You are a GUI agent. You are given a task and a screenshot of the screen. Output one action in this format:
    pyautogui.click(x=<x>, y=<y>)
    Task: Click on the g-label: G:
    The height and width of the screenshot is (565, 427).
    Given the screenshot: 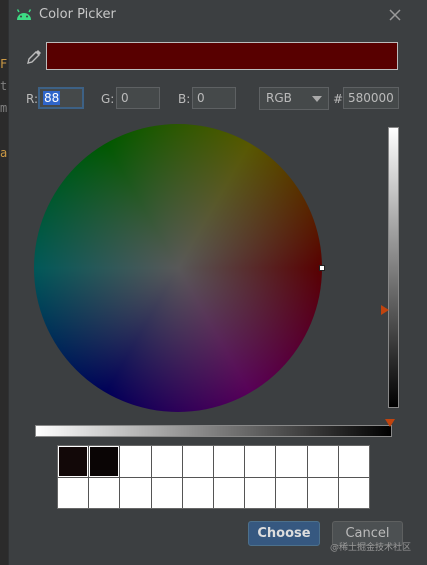 What is the action you would take?
    pyautogui.click(x=108, y=99)
    